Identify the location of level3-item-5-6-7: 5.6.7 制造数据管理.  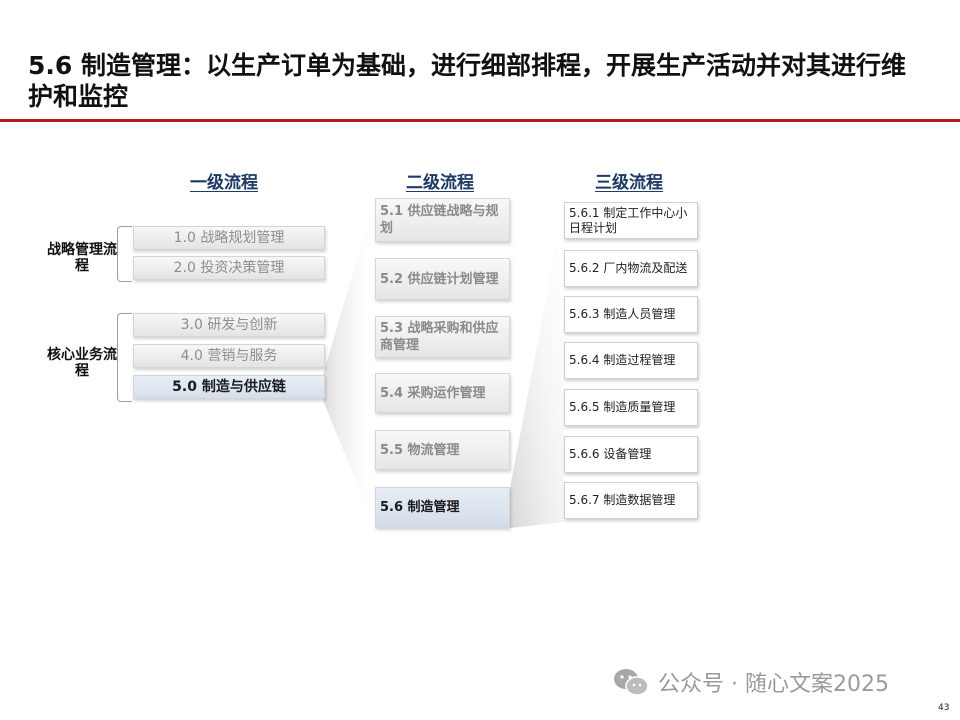
(631, 500).